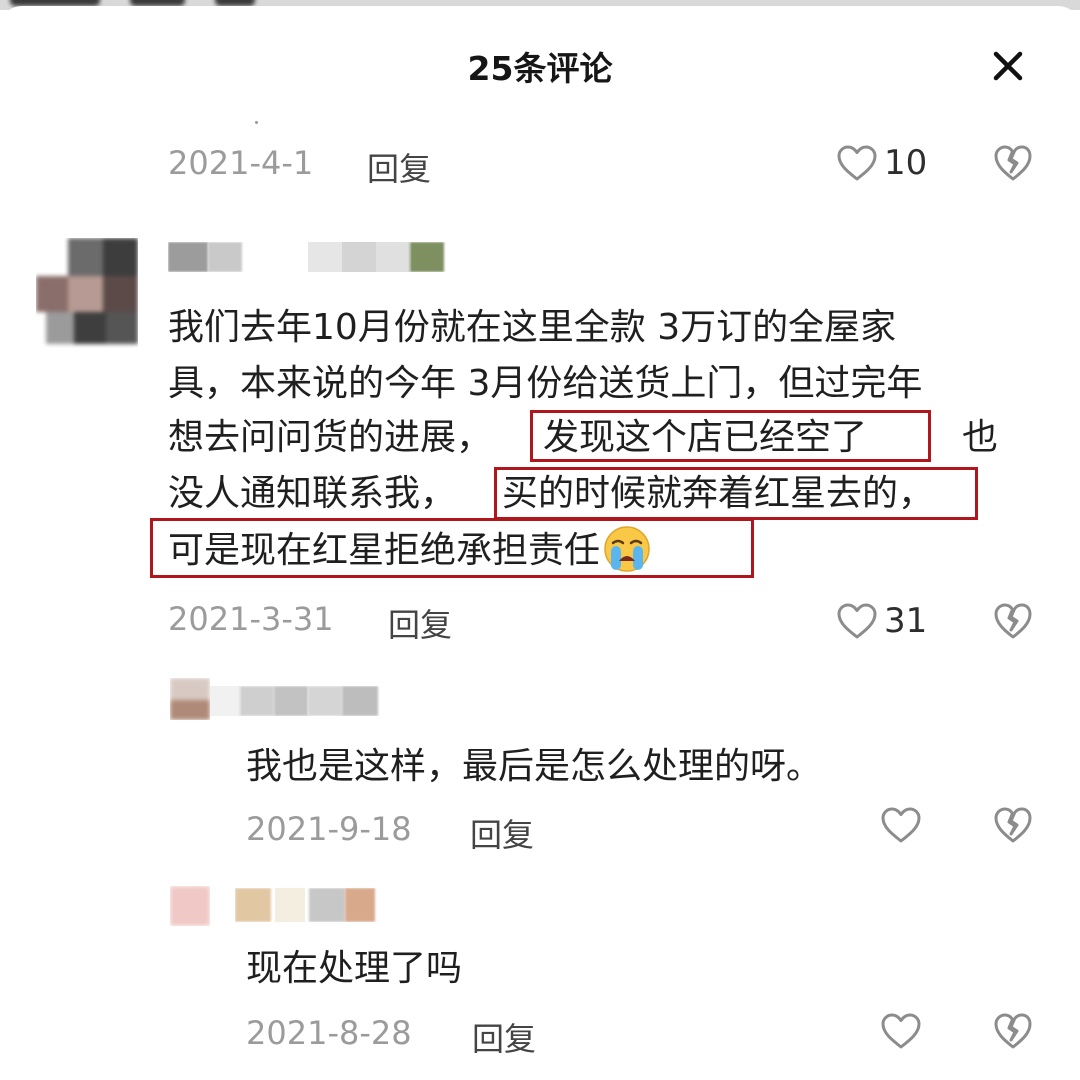 This screenshot has height=1080, width=1080. Describe the element at coordinates (881, 163) in the screenshot. I see `like-button: 10` at that location.